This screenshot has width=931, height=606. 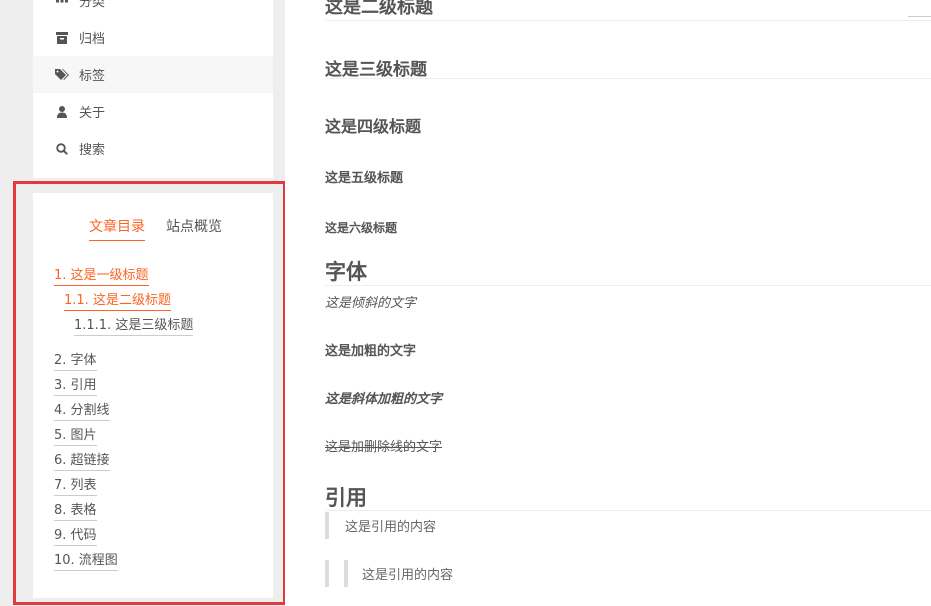 I want to click on blockquote-inner: 这是引用的内容, so click(x=398, y=573).